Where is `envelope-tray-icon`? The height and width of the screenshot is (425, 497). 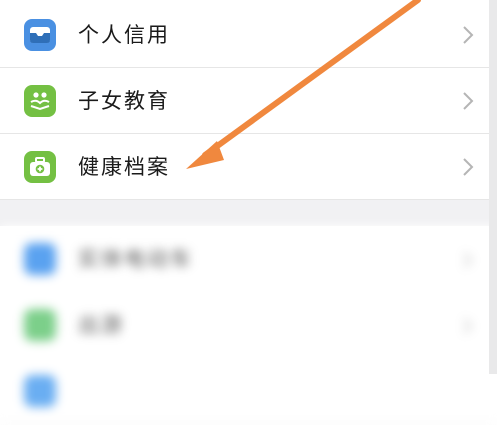
envelope-tray-icon is located at coordinates (40, 35).